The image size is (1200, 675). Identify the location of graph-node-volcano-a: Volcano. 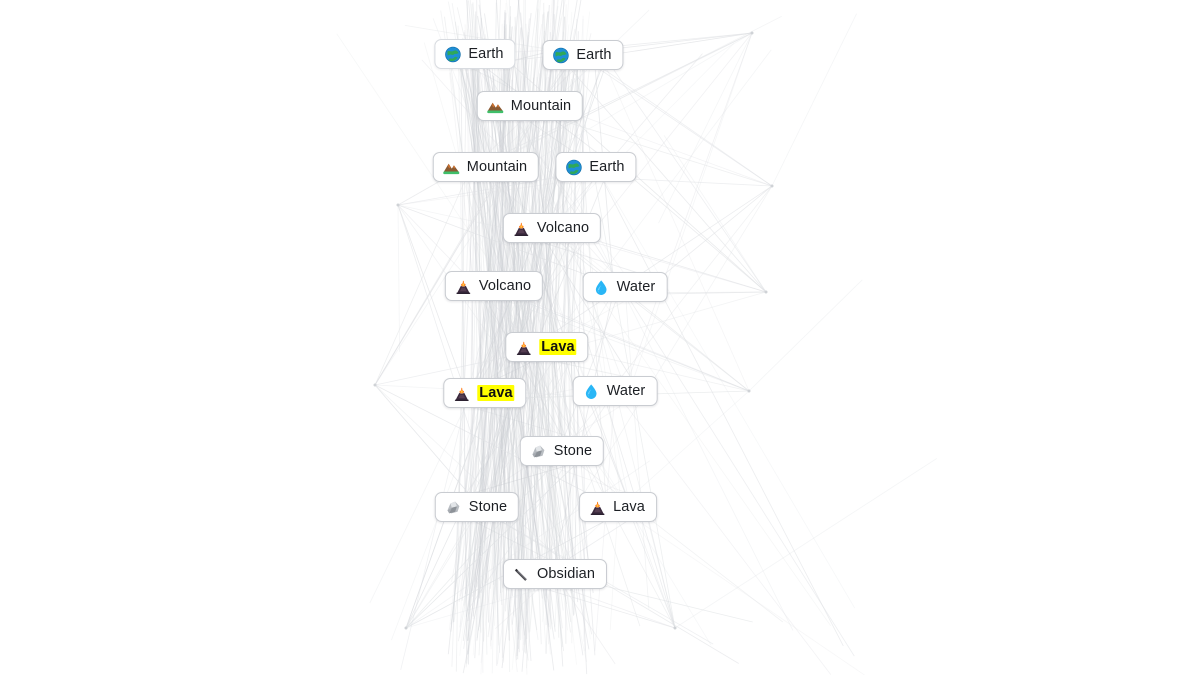
(552, 228).